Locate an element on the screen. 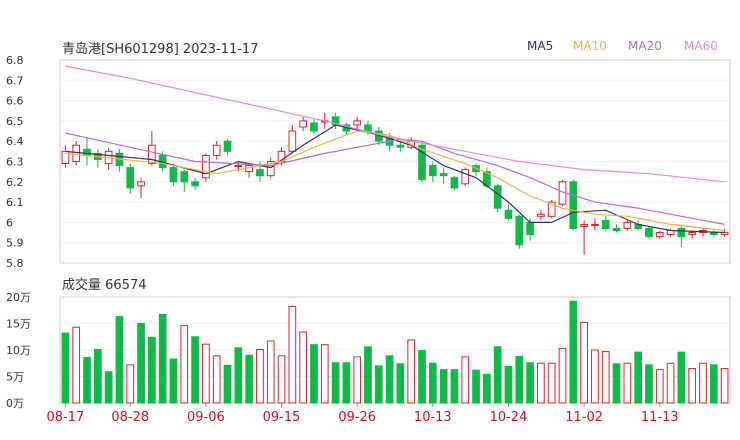 This screenshot has width=740, height=440. x-tick-label: 10-13 is located at coordinates (433, 417).